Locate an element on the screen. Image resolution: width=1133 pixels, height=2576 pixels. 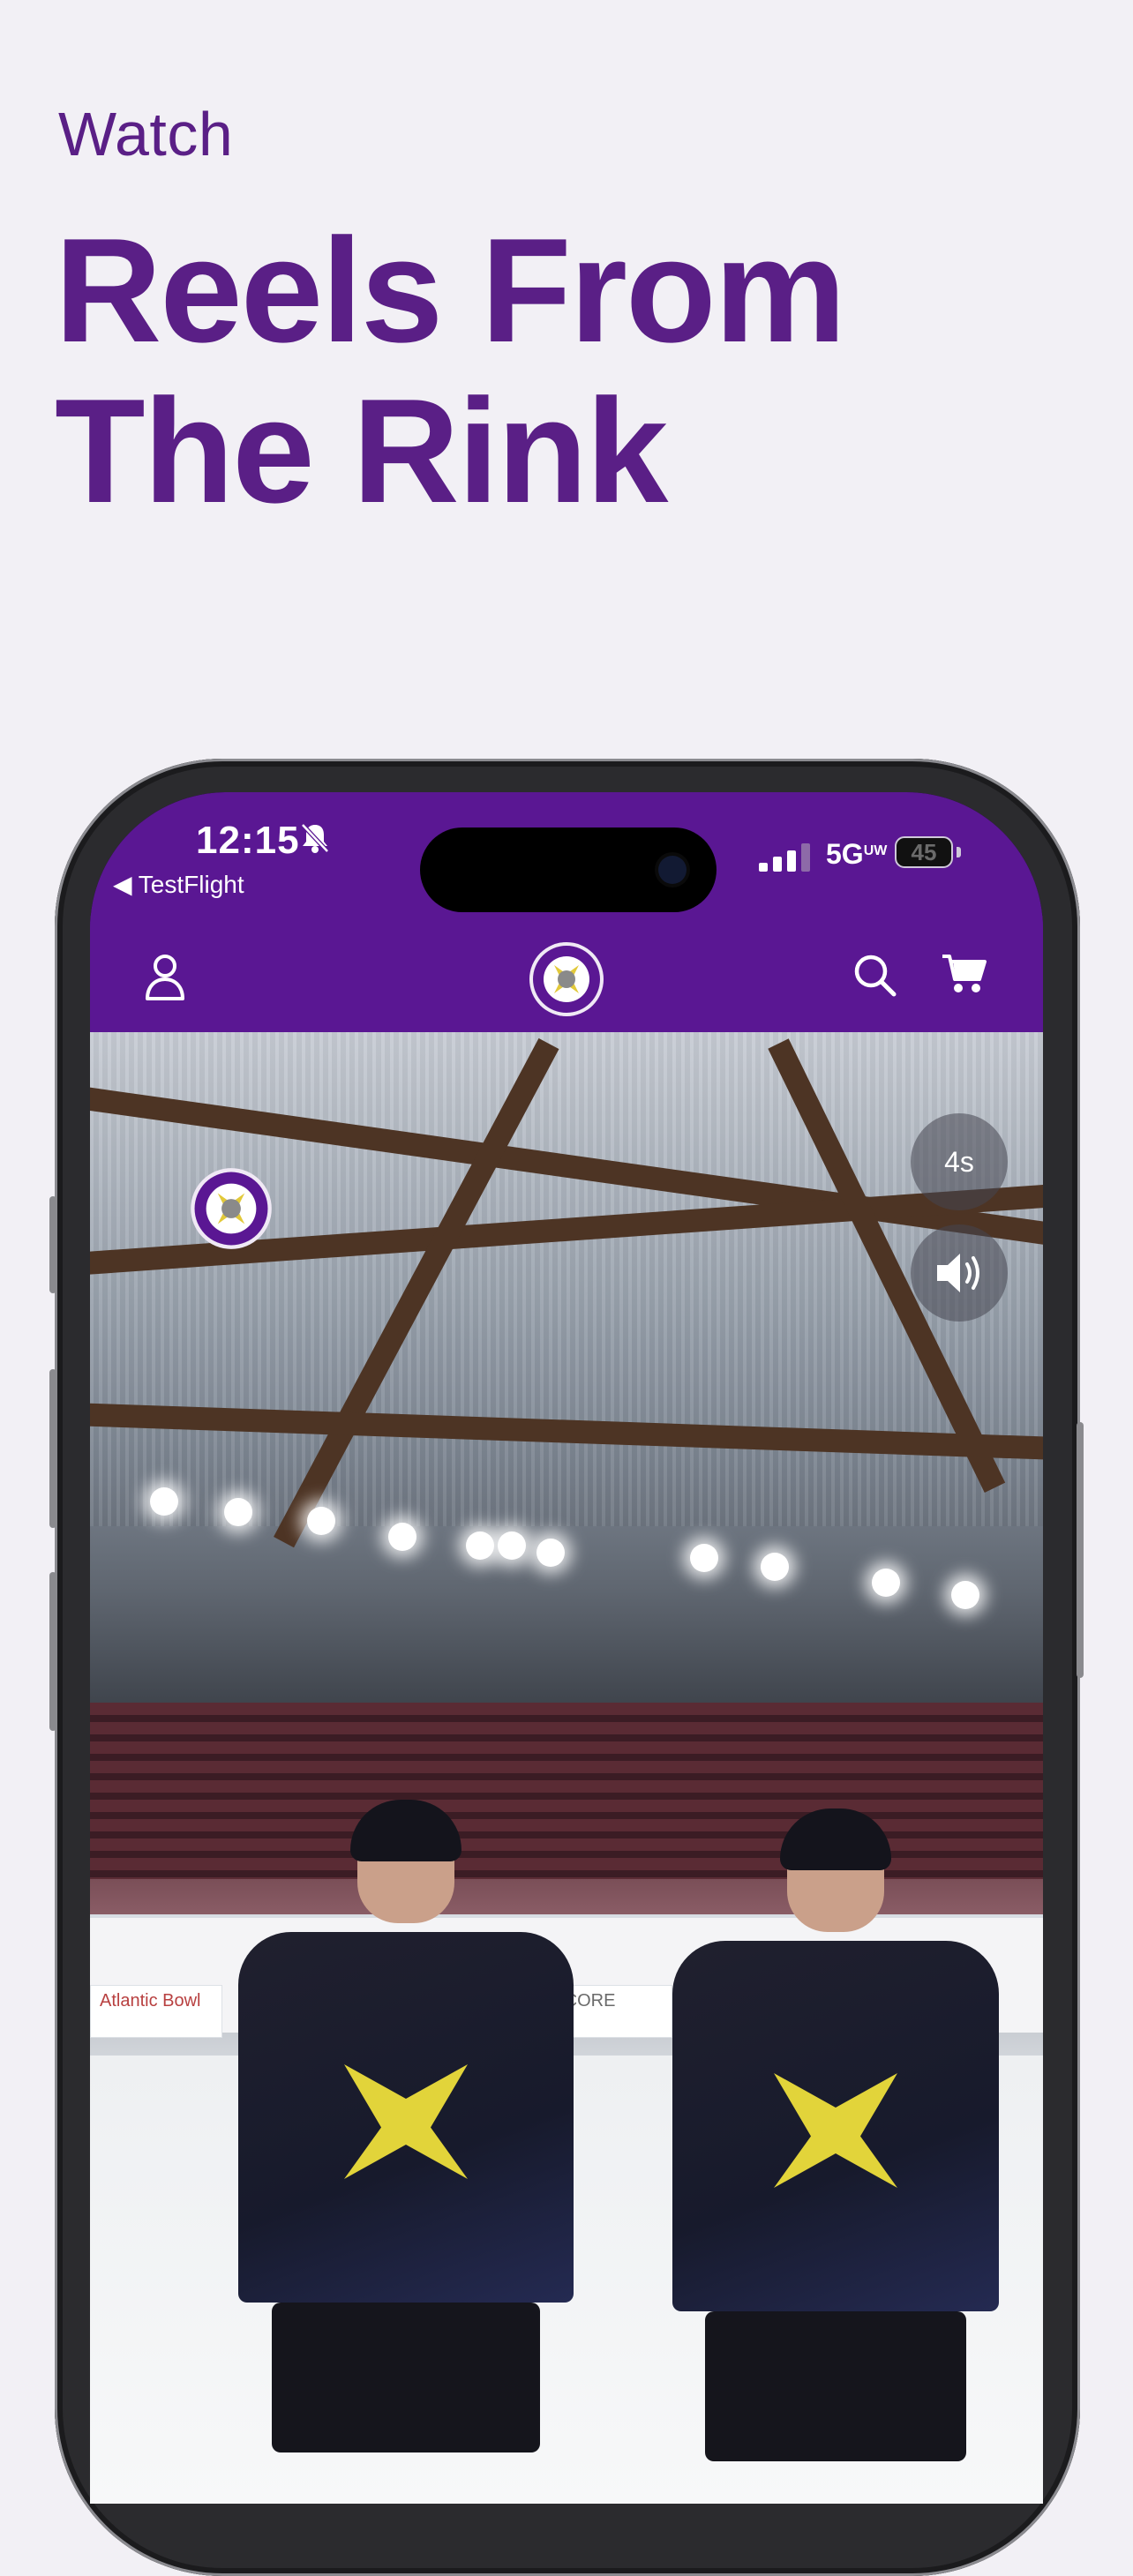
phone-power-button is located at coordinates (1080, 1550).